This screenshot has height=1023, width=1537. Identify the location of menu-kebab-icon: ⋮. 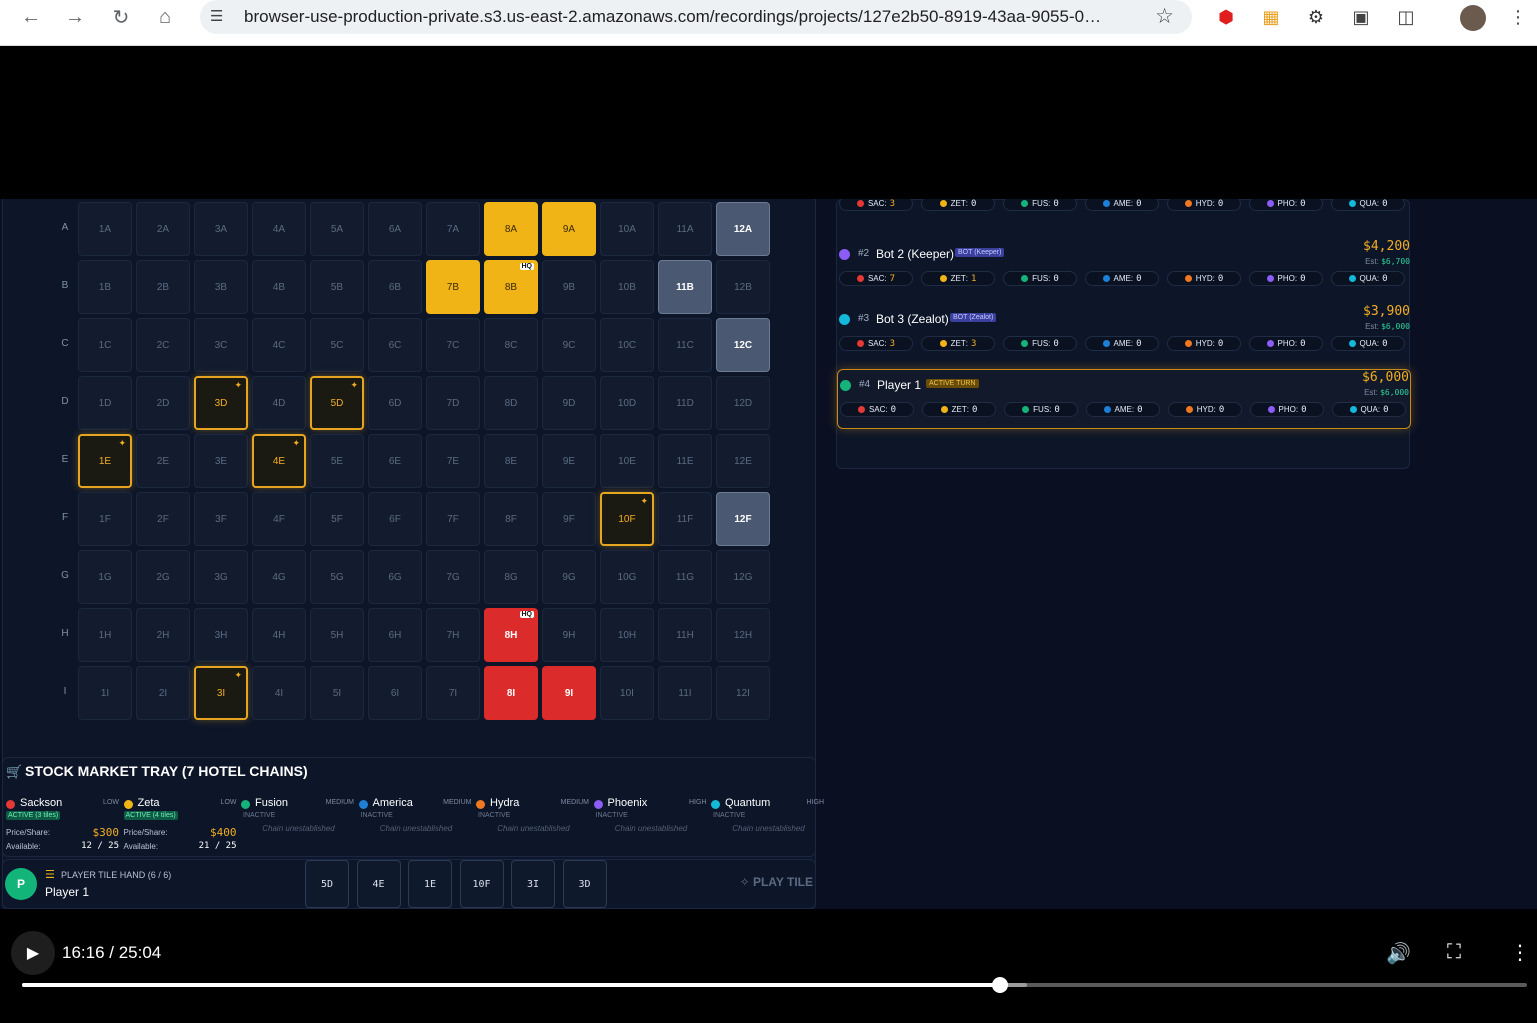
(1518, 17).